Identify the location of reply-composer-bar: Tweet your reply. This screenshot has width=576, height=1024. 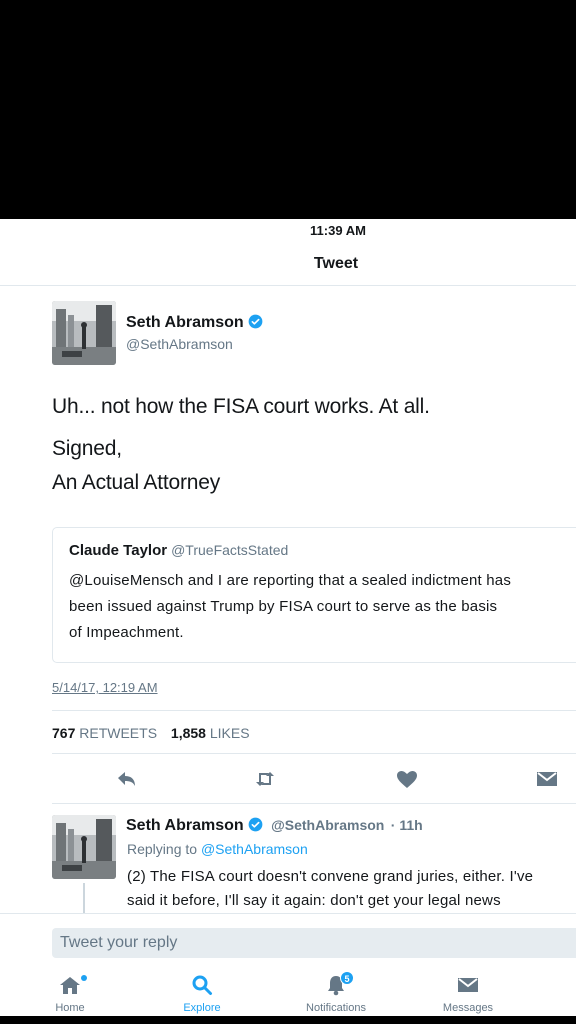
(288, 941).